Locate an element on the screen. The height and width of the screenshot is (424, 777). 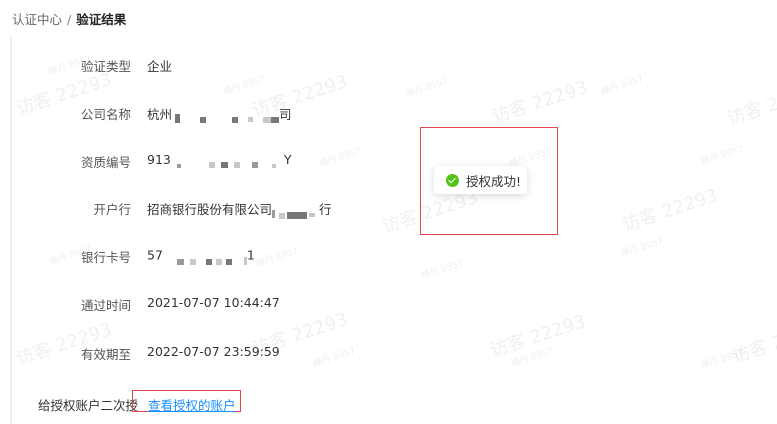
view-authorized-accounts-link: 查看授权的账户 is located at coordinates (192, 404).